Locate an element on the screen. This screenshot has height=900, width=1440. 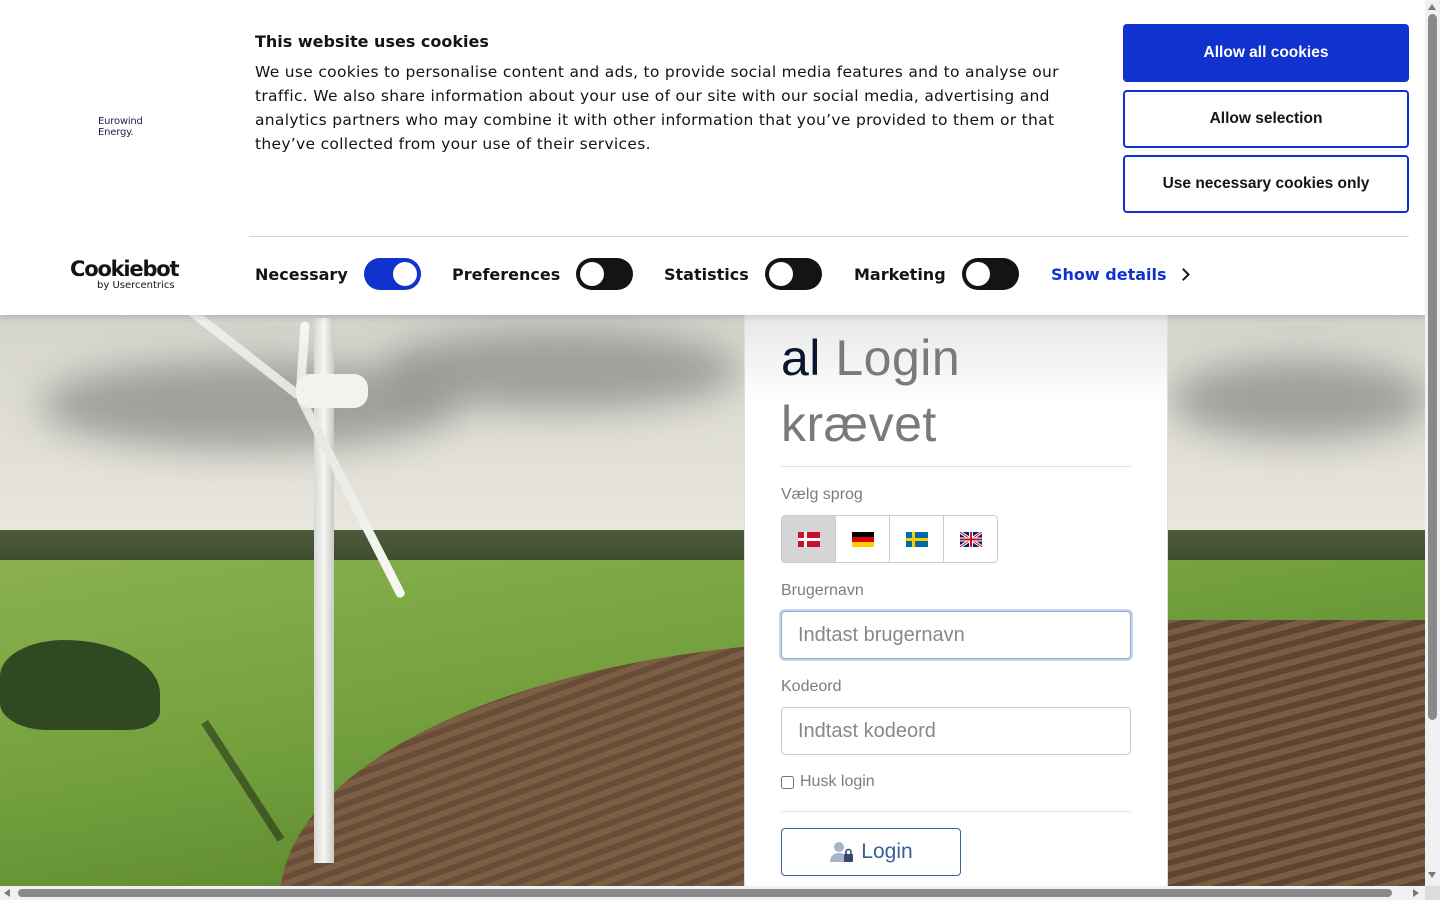
scroll-down-icon is located at coordinates (1432, 875).